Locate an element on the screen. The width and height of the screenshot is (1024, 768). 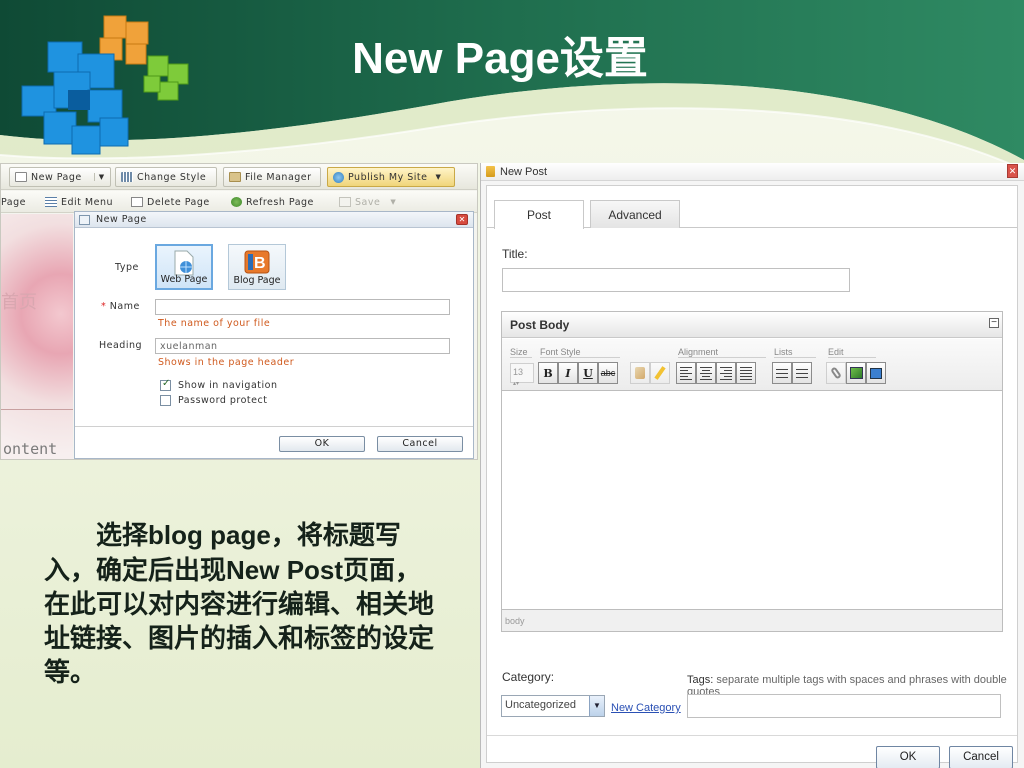
post-body-header: Post Body is located at coordinates (752, 325).